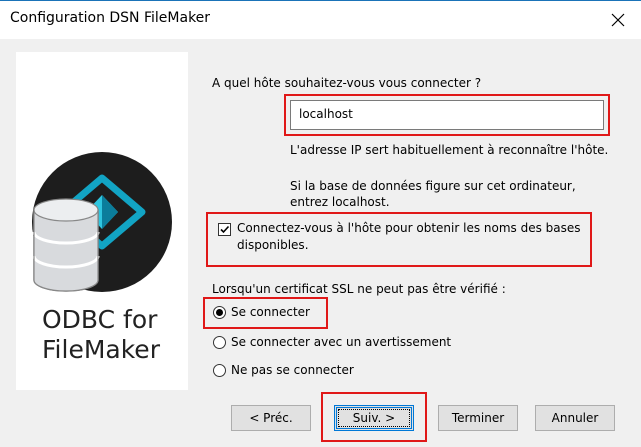 Image resolution: width=641 pixels, height=447 pixels. I want to click on host-field, so click(447, 115).